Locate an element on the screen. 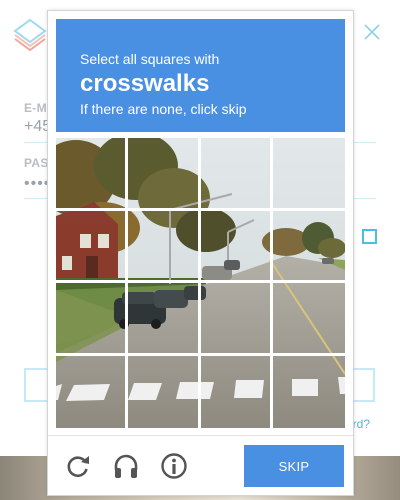  skip-button: SKIP is located at coordinates (294, 466).